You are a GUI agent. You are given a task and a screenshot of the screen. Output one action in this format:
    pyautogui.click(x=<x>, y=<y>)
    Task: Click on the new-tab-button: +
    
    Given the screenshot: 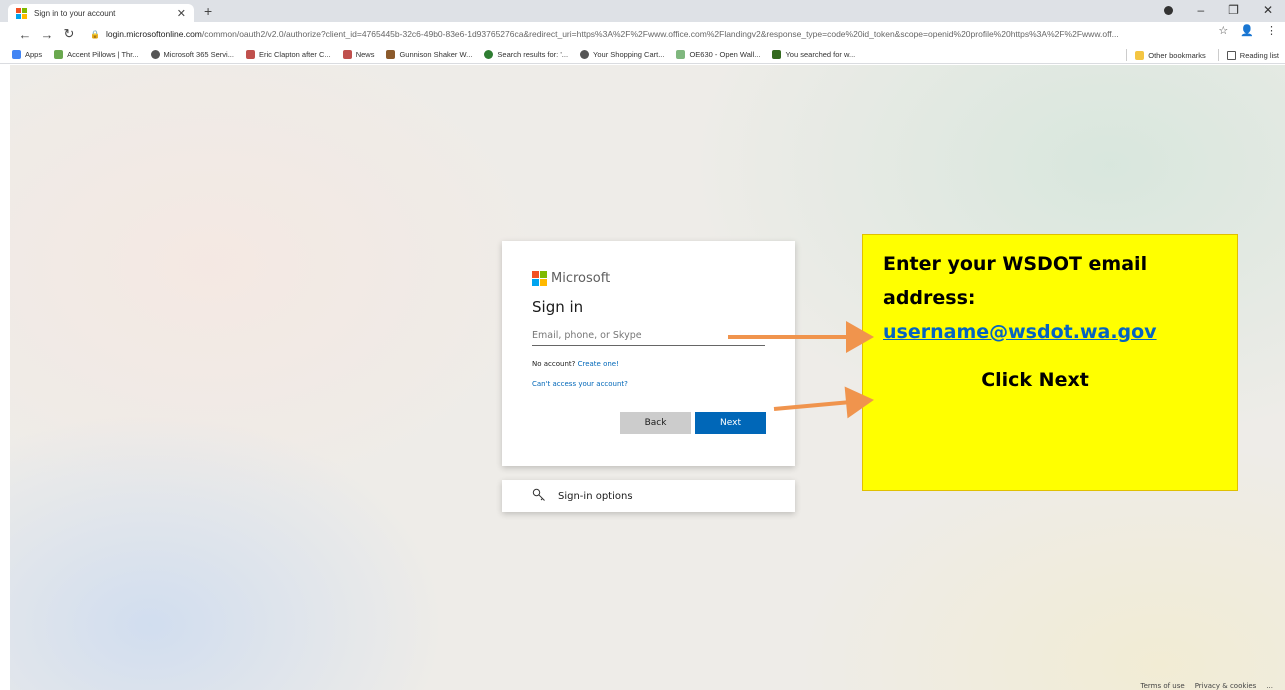 What is the action you would take?
    pyautogui.click(x=208, y=11)
    